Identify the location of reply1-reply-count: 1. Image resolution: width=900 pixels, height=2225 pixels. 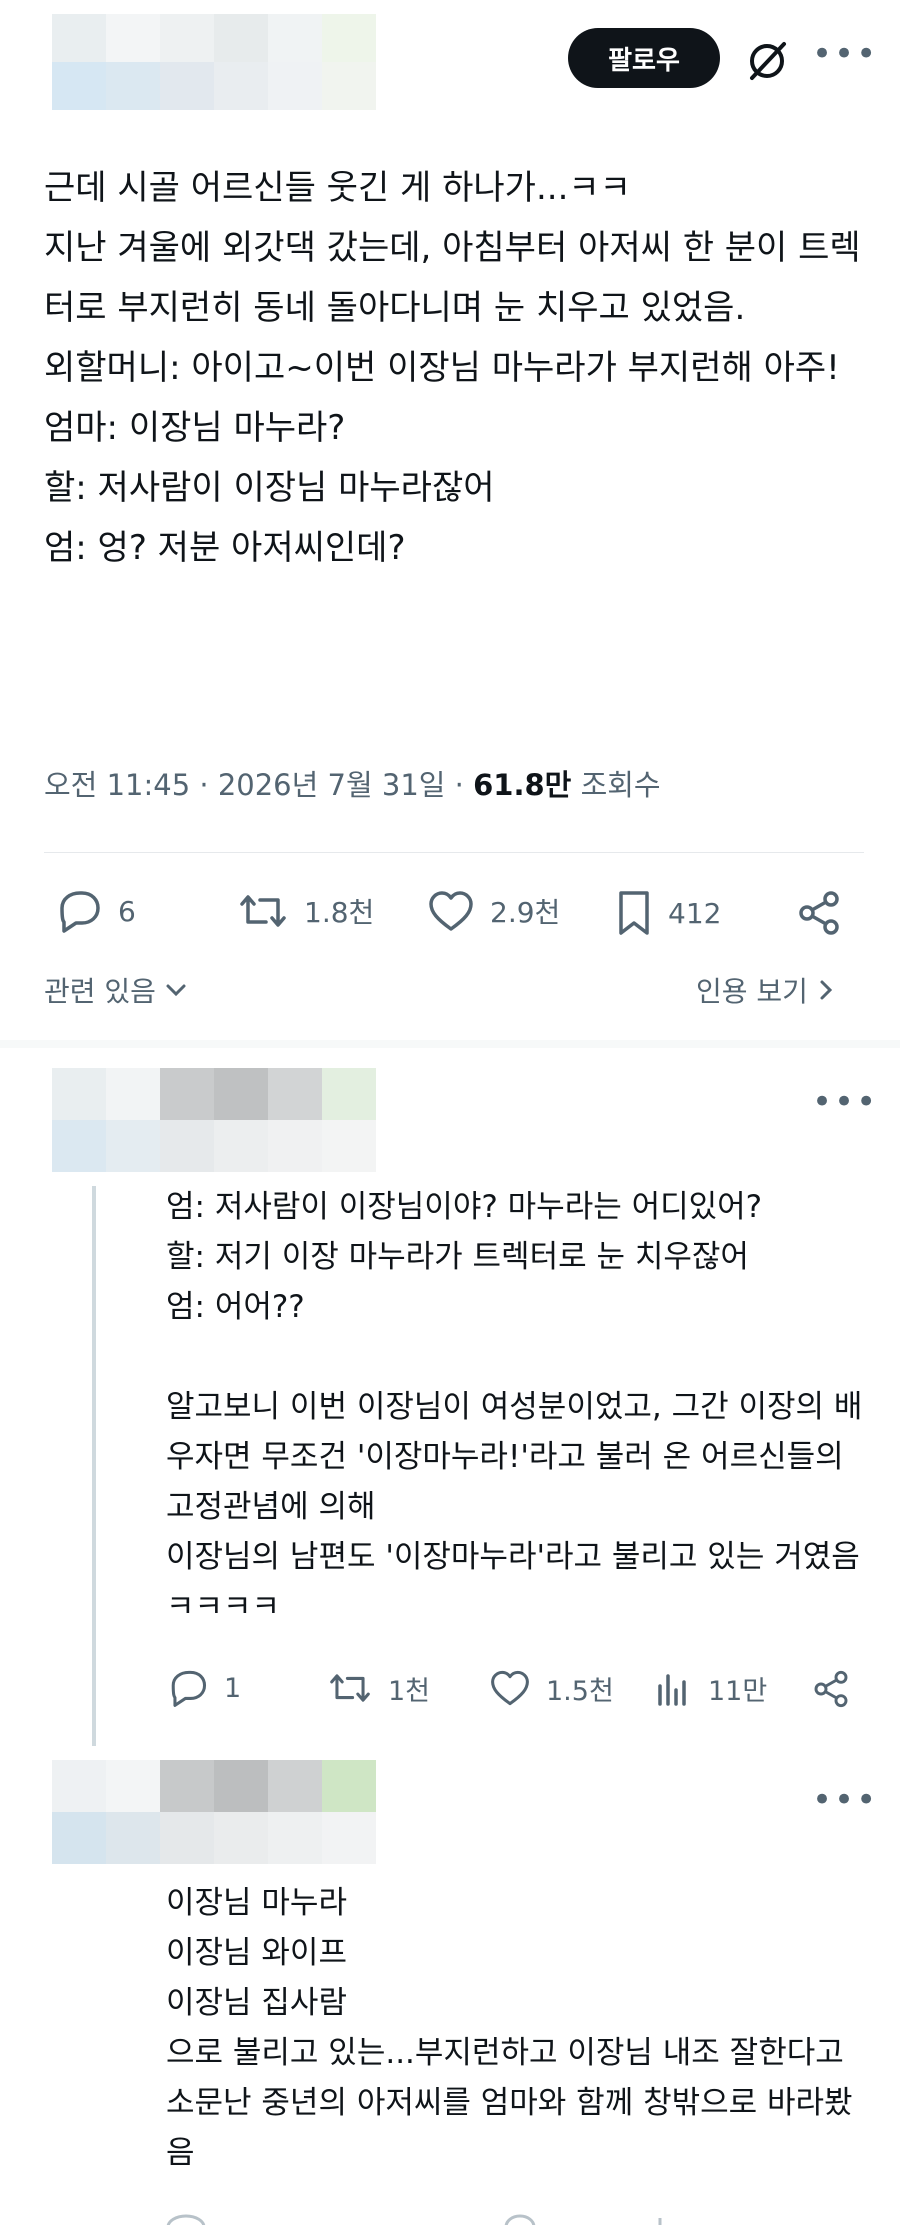
(233, 1688).